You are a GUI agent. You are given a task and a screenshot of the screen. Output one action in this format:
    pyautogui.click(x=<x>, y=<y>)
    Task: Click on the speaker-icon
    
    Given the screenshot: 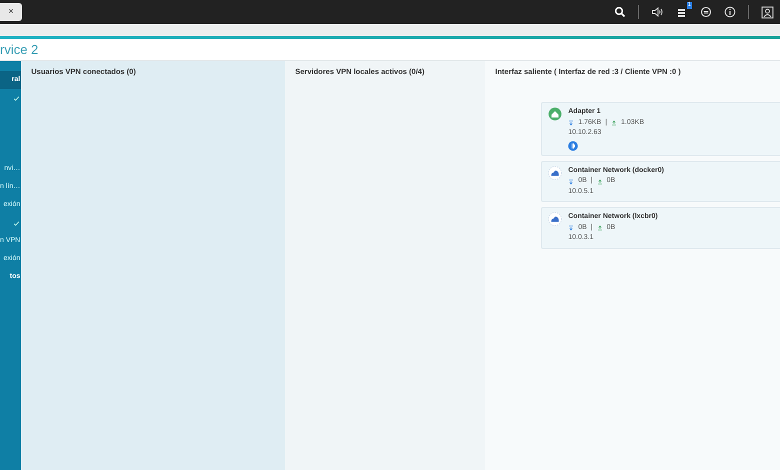 What is the action you would take?
    pyautogui.click(x=657, y=12)
    